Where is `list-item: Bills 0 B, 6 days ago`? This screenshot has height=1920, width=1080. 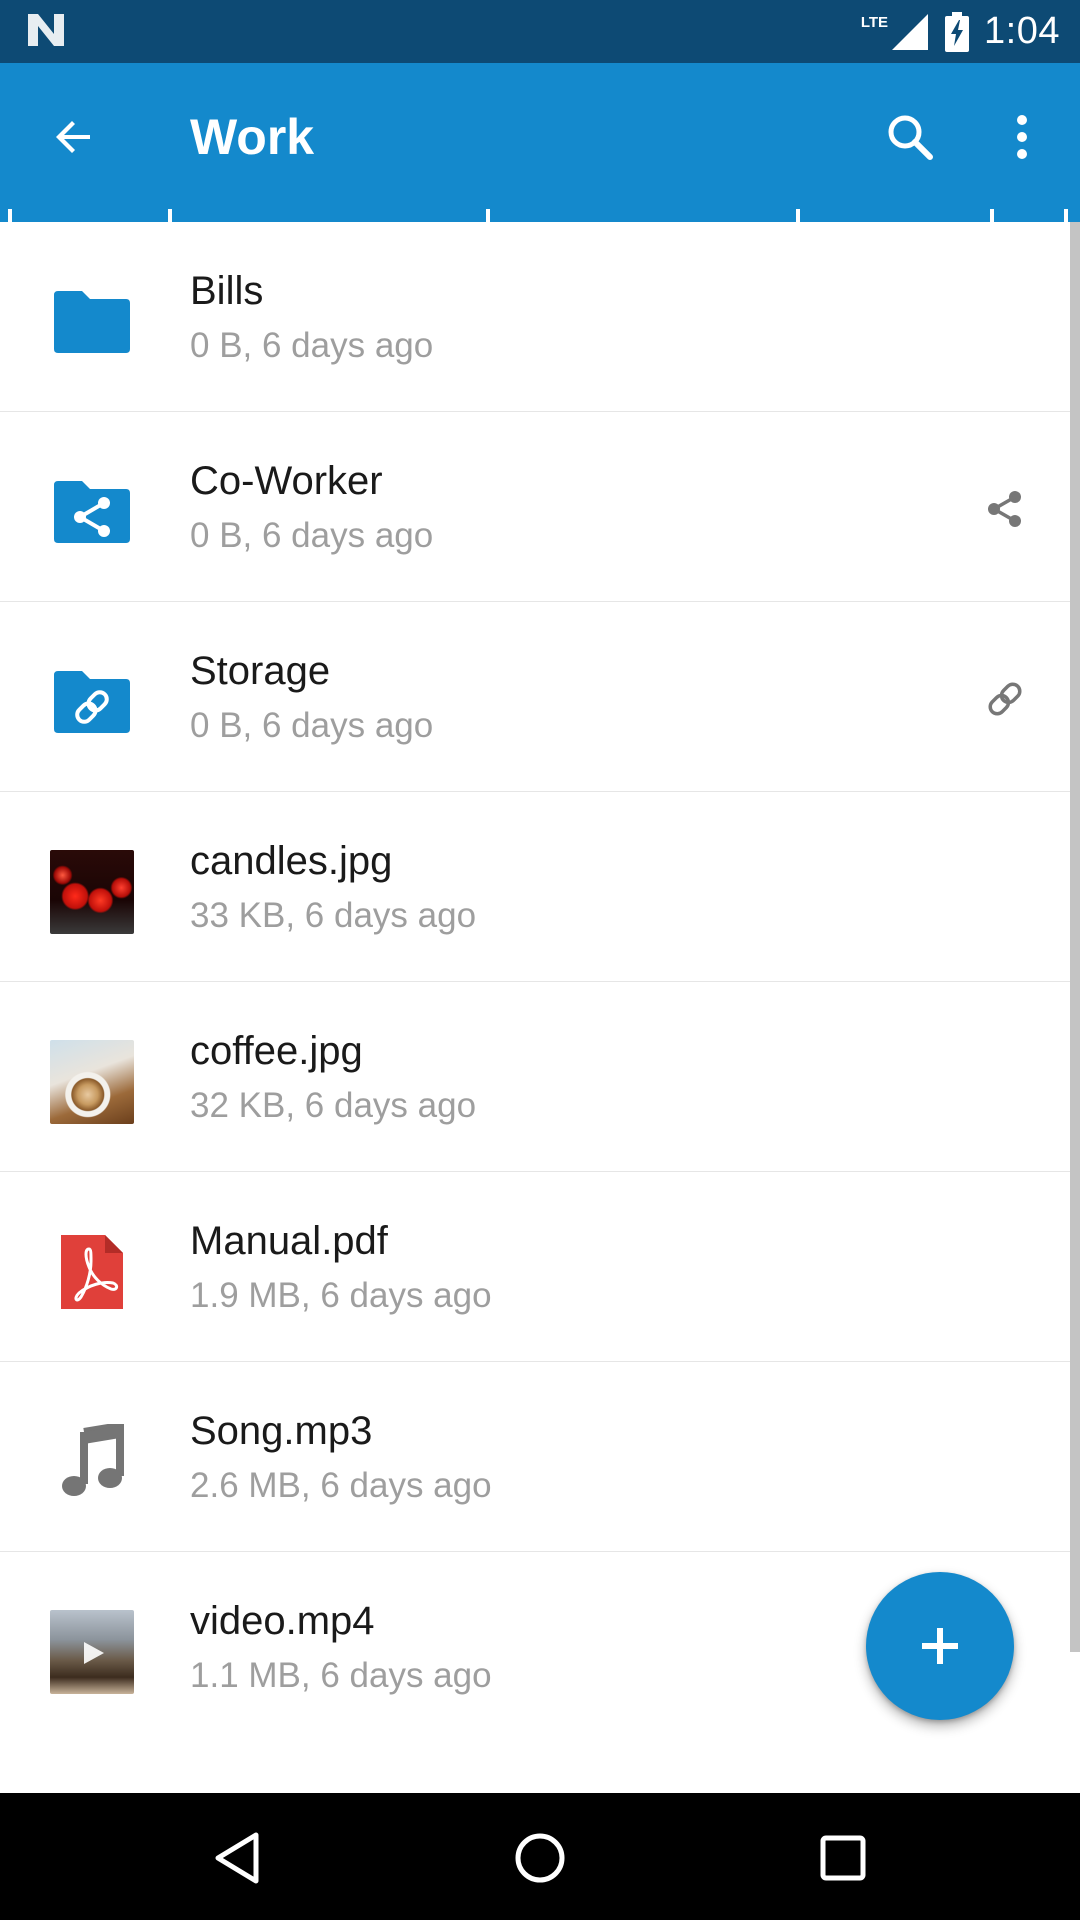
list-item: Bills 0 B, 6 days ago is located at coordinates (535, 317).